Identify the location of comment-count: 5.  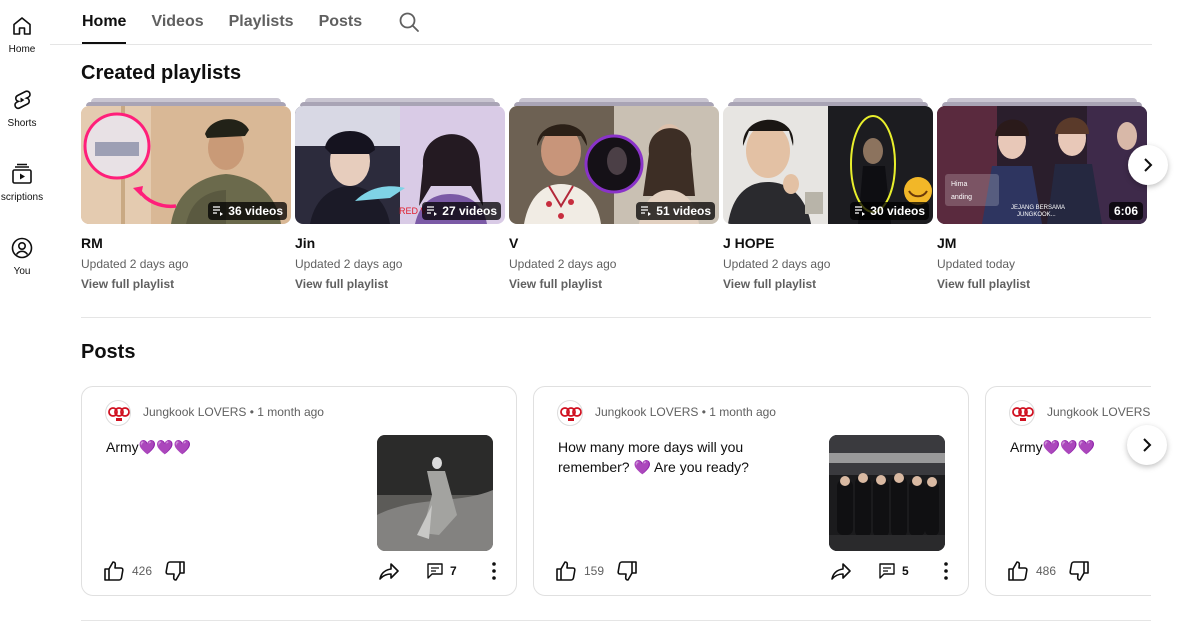
(905, 571).